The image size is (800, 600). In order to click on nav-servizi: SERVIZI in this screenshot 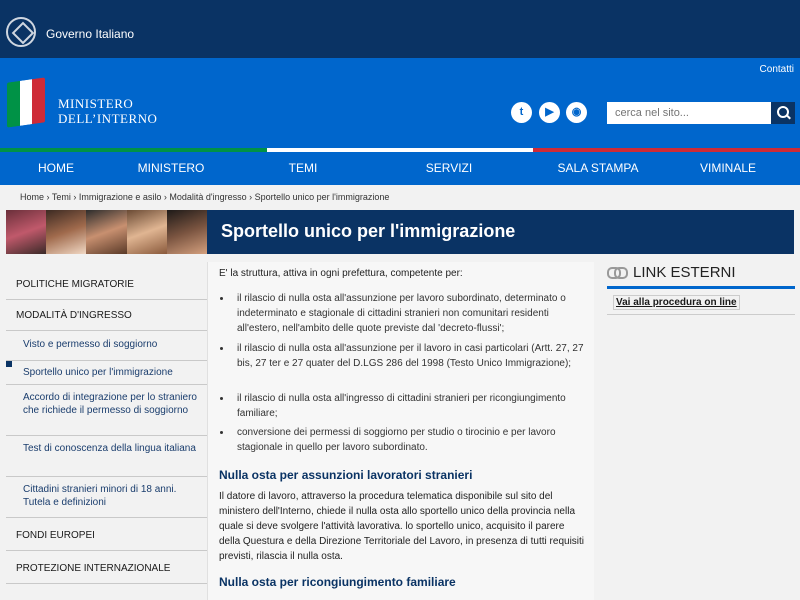, I will do `click(449, 168)`.